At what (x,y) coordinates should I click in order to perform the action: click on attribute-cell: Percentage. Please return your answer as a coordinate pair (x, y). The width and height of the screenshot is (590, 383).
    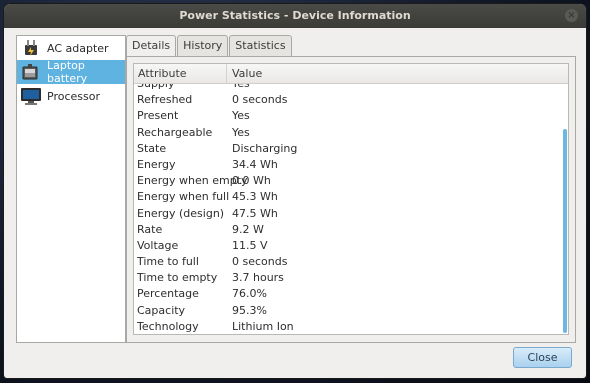
    Looking at the image, I should click on (168, 294).